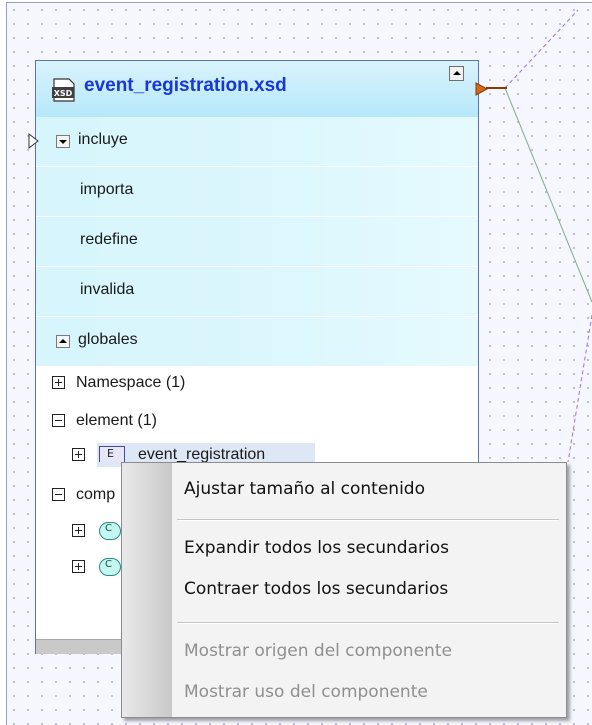 This screenshot has width=592, height=725. Describe the element at coordinates (96, 494) in the screenshot. I see `tree-node-label: comp` at that location.